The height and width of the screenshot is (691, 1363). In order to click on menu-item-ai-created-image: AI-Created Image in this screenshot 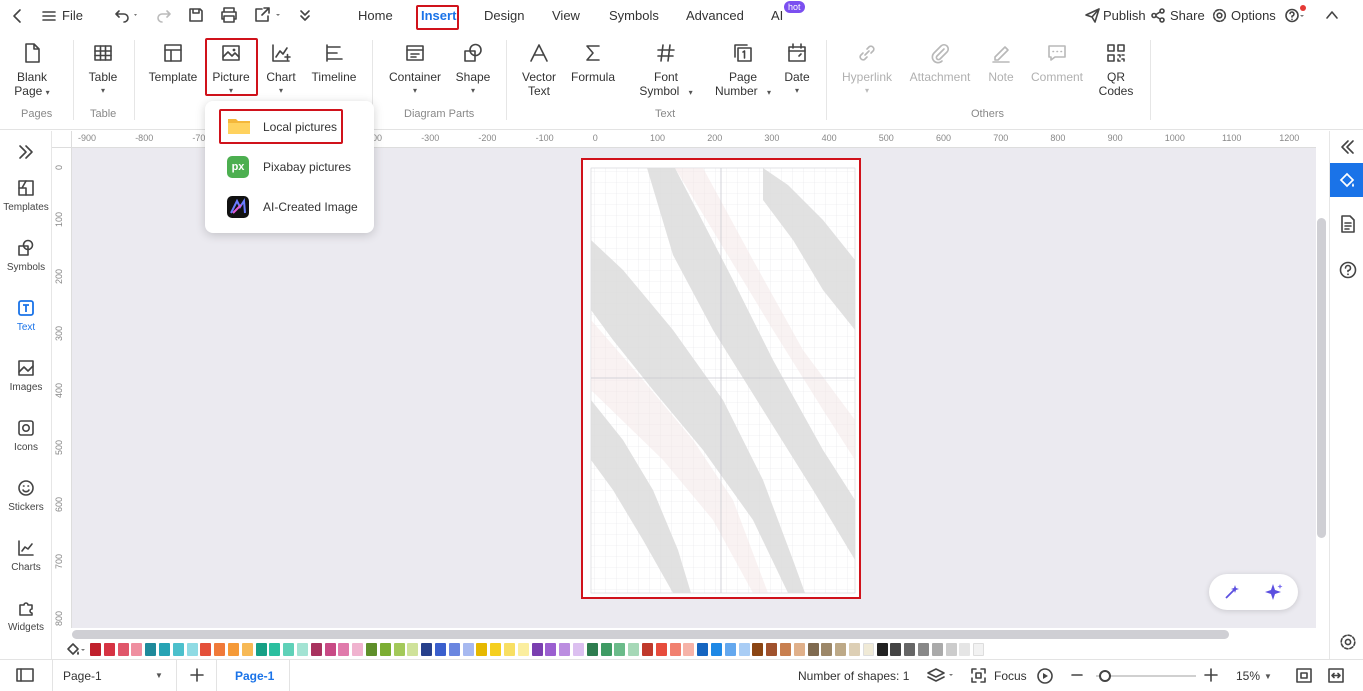, I will do `click(289, 207)`.